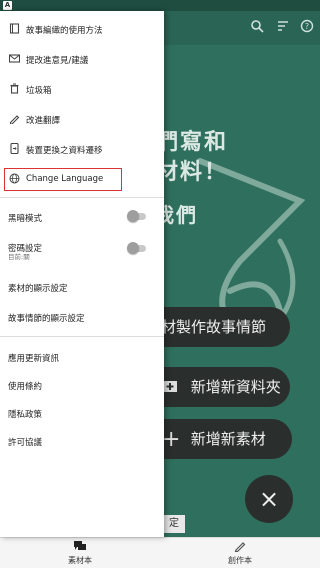  I want to click on drawer-item-label: 故事編織的使用方法, so click(64, 31).